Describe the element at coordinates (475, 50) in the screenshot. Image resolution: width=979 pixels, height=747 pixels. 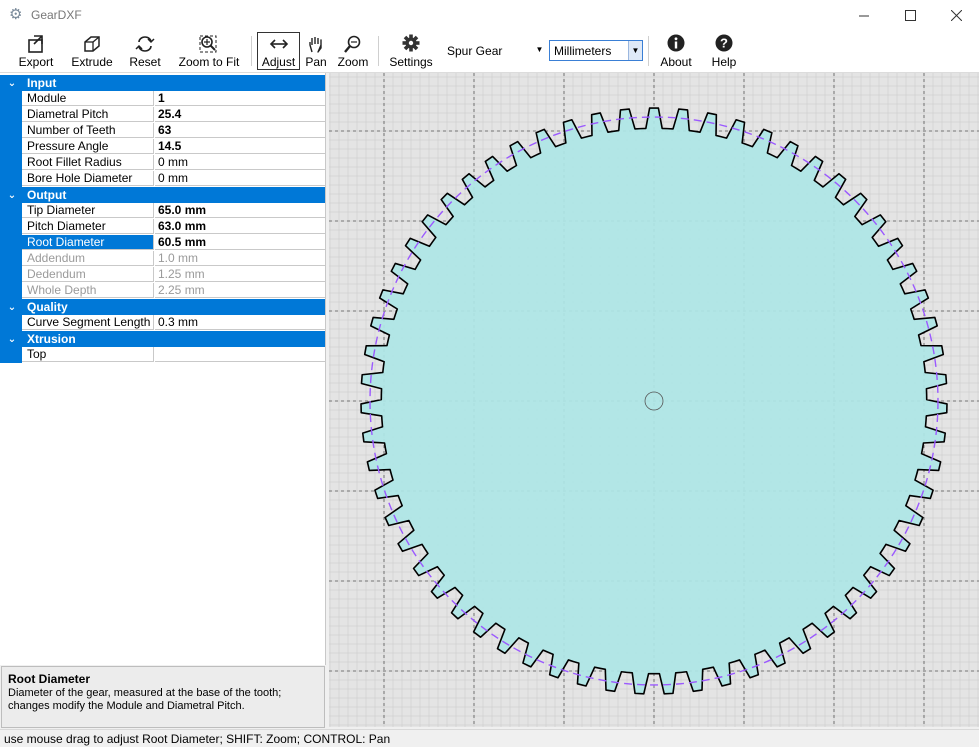
I see `gear-type-value: Spur Gear` at that location.